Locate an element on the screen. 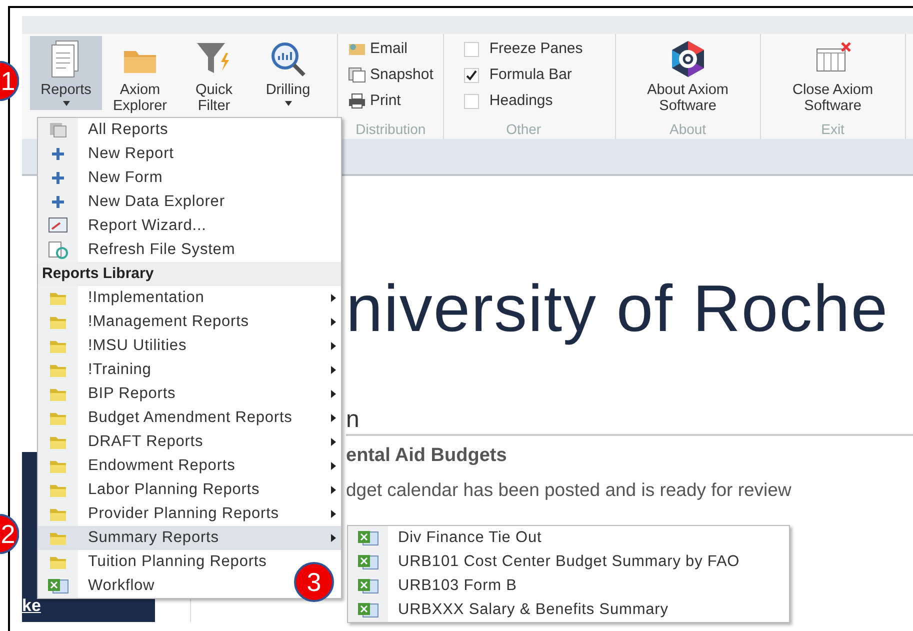  section-heading: n is located at coordinates (629, 421).